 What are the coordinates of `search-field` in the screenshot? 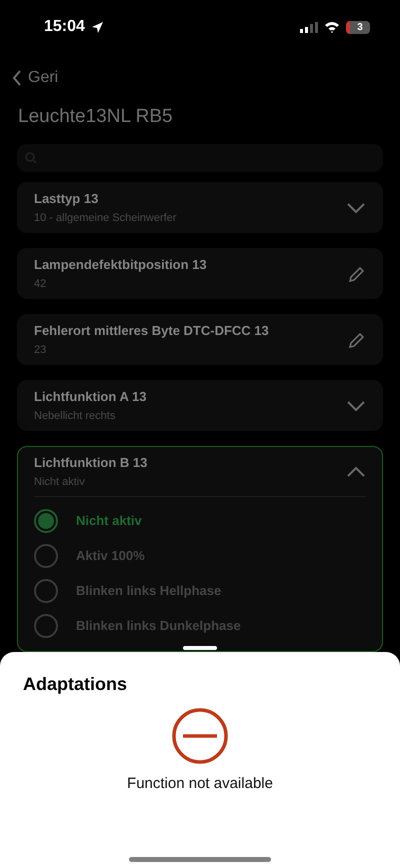 It's located at (200, 158).